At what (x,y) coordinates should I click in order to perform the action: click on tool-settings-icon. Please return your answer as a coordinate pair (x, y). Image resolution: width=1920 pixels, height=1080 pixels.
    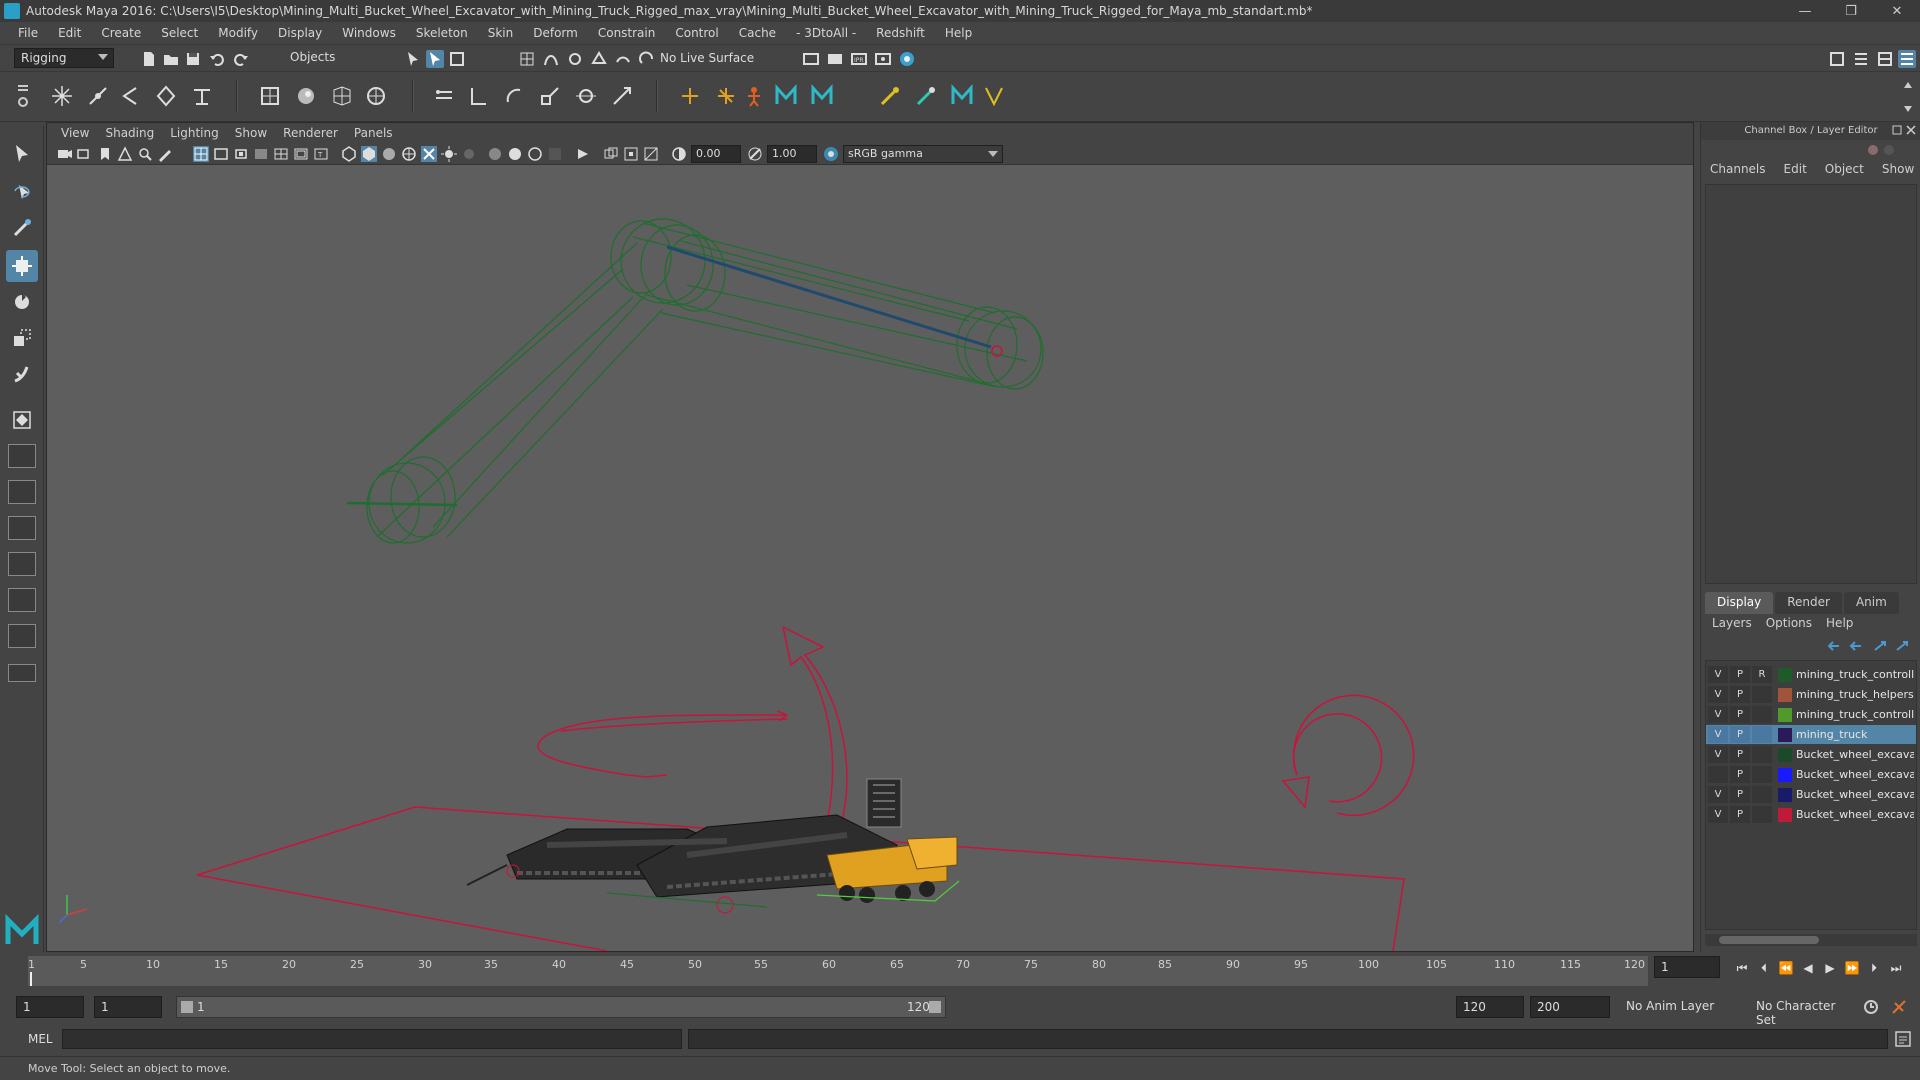
    Looking at the image, I should click on (1885, 59).